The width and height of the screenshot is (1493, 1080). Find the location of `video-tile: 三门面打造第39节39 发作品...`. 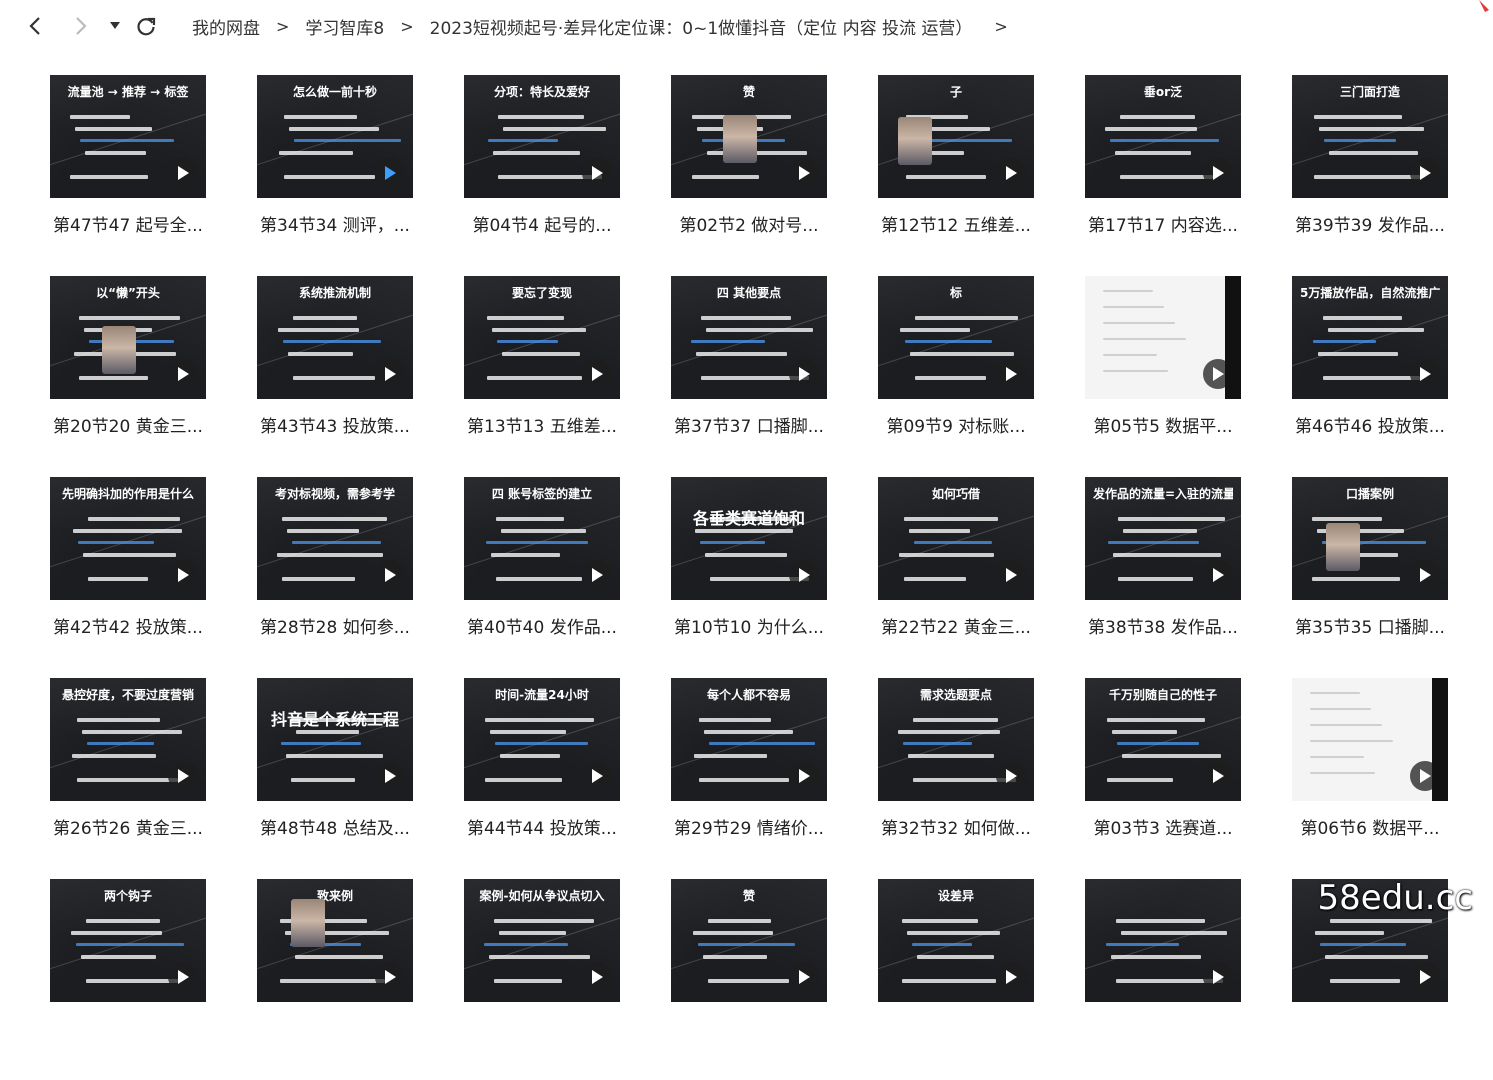

video-tile: 三门面打造第39节39 发作品... is located at coordinates (1370, 175).